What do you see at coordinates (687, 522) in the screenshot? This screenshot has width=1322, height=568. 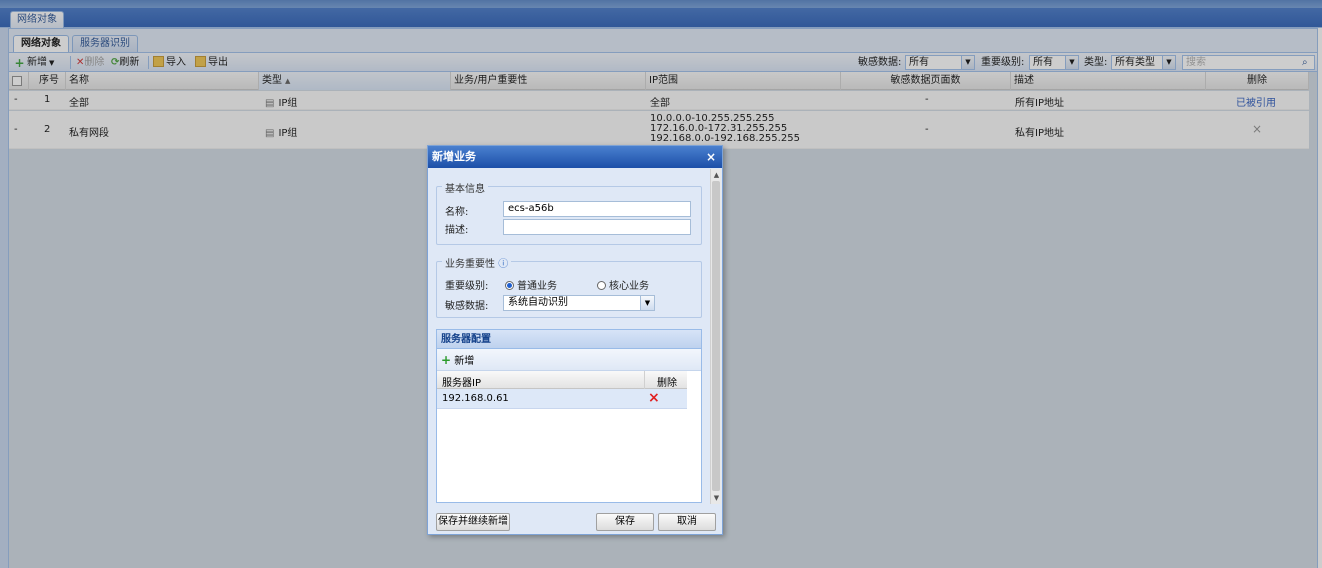 I see `cancel-button: 取消` at bounding box center [687, 522].